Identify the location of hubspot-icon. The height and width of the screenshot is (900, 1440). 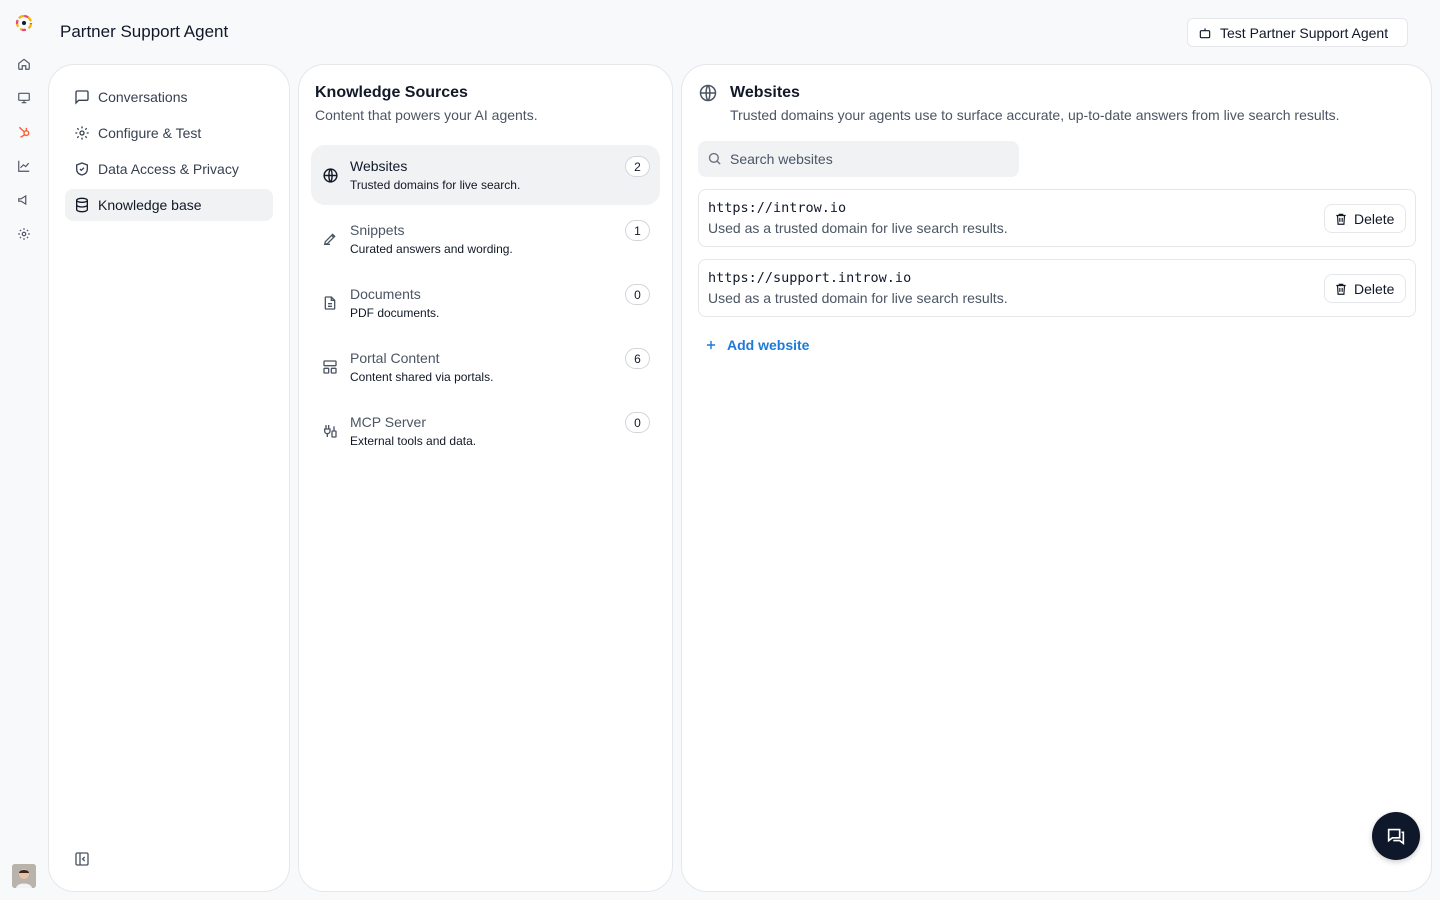
(24, 132).